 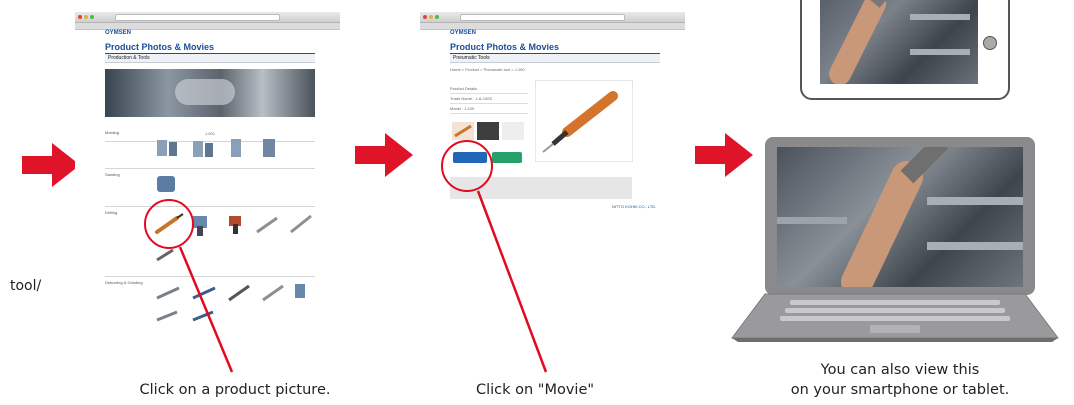 What do you see at coordinates (900, 390) in the screenshot?
I see `caption-view-line2: on your smartphone or tablet.` at bounding box center [900, 390].